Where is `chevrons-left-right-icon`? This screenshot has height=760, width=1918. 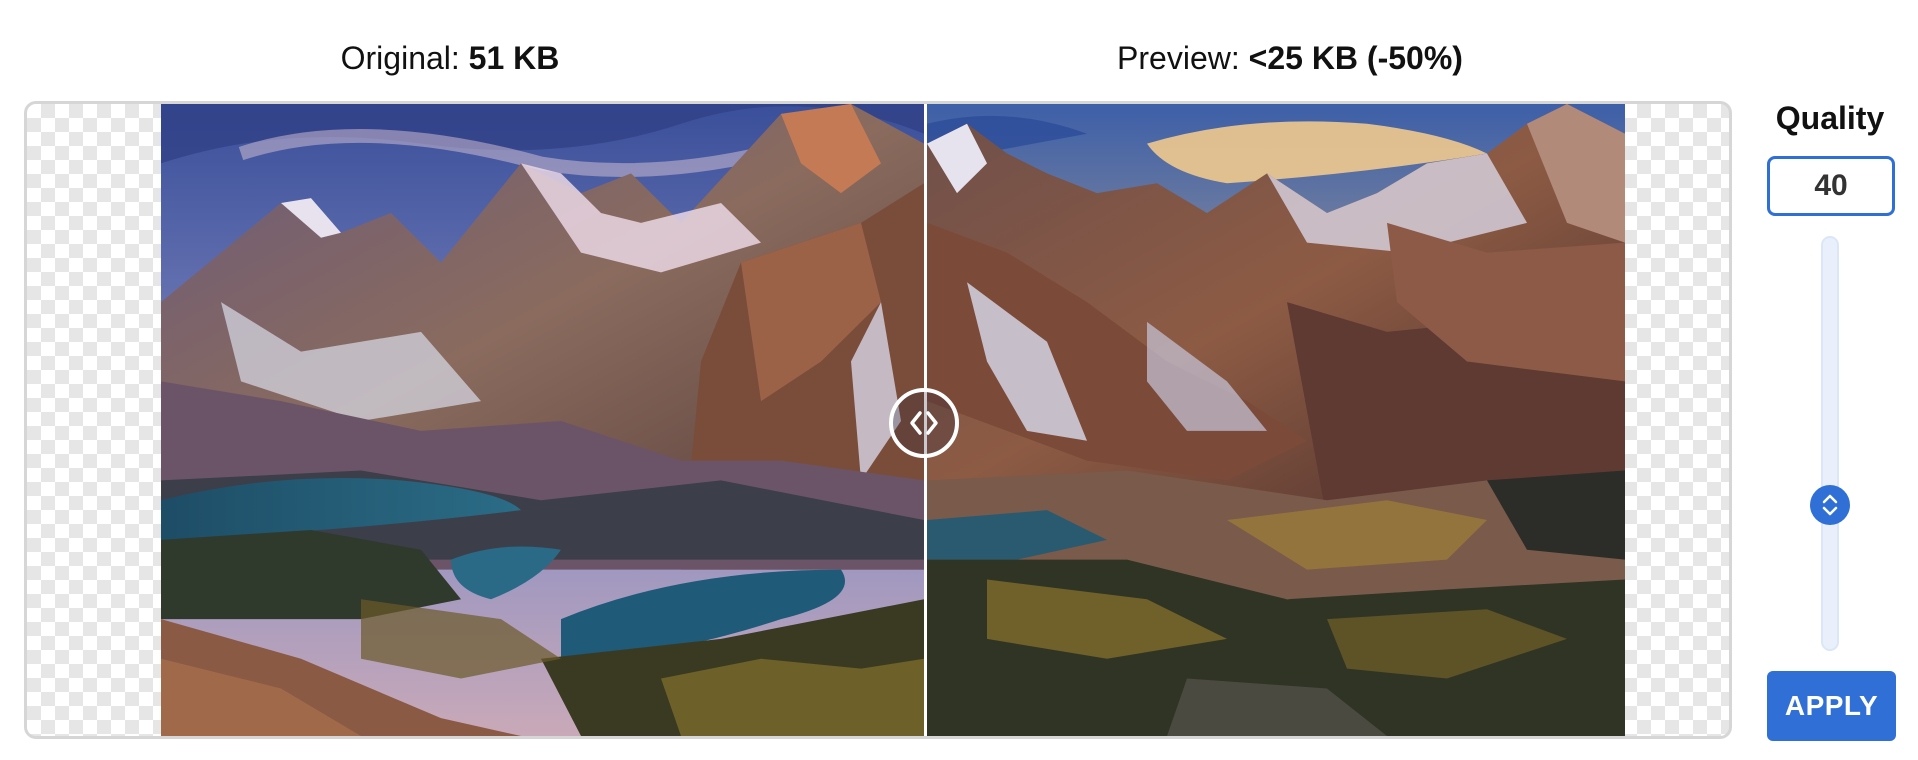 chevrons-left-right-icon is located at coordinates (924, 423).